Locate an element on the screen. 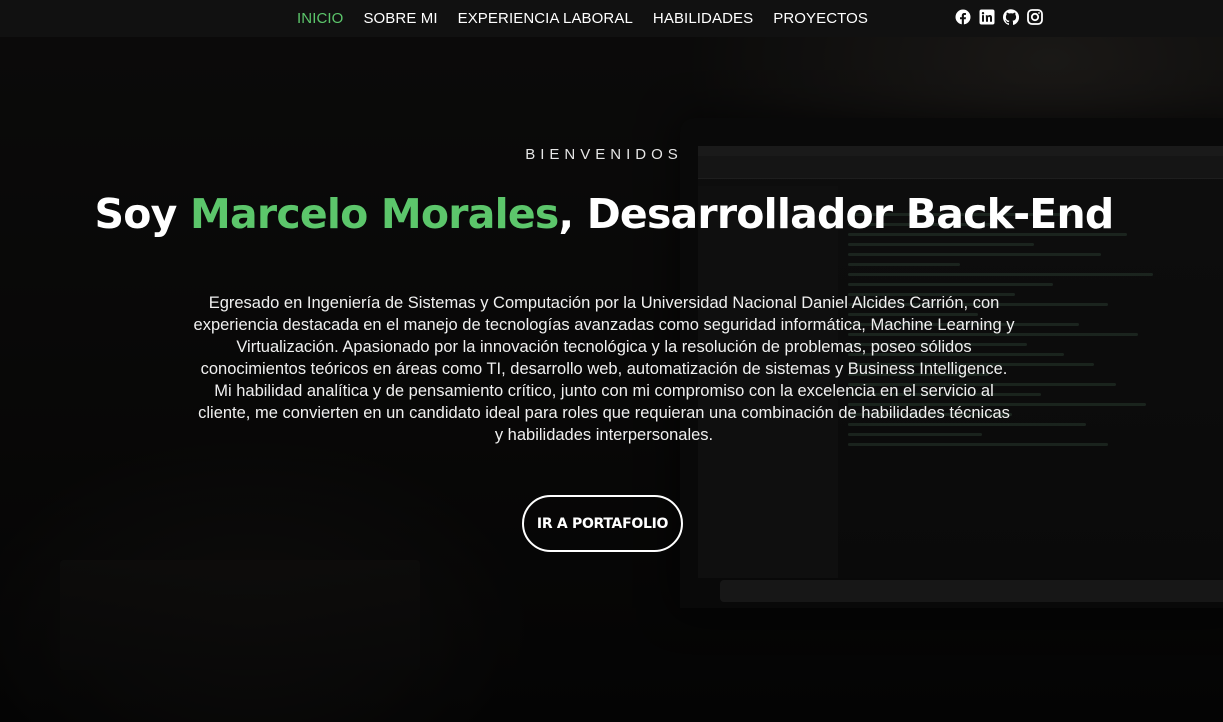  headline-suffix: , Desarrollador Back-End is located at coordinates (836, 214).